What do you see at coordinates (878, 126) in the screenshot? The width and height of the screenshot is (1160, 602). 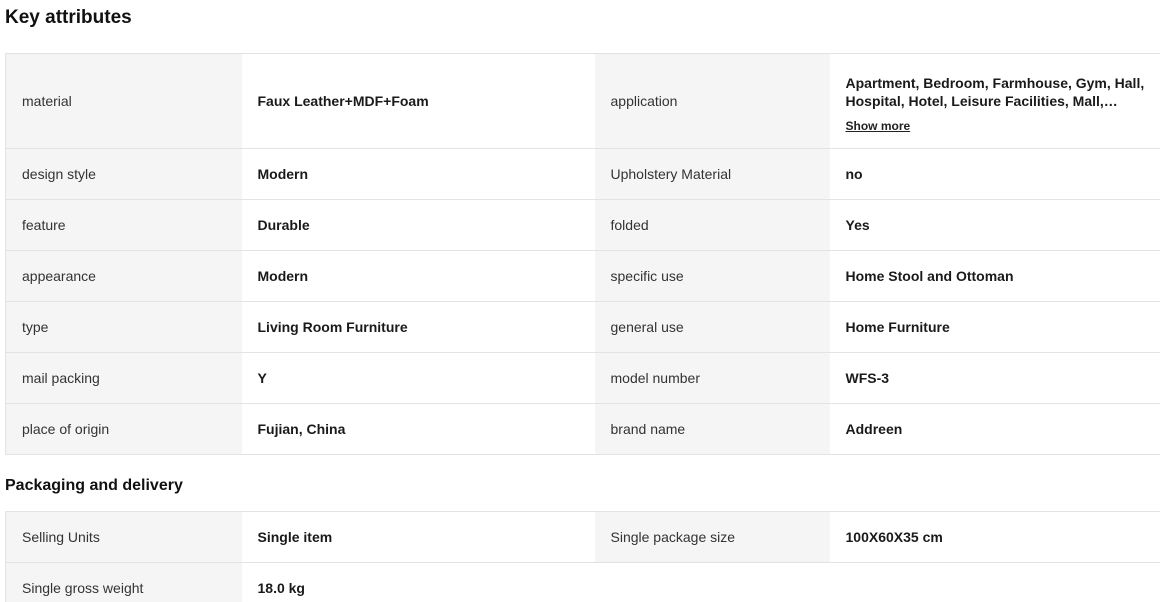 I see `show-more-link: Show more` at bounding box center [878, 126].